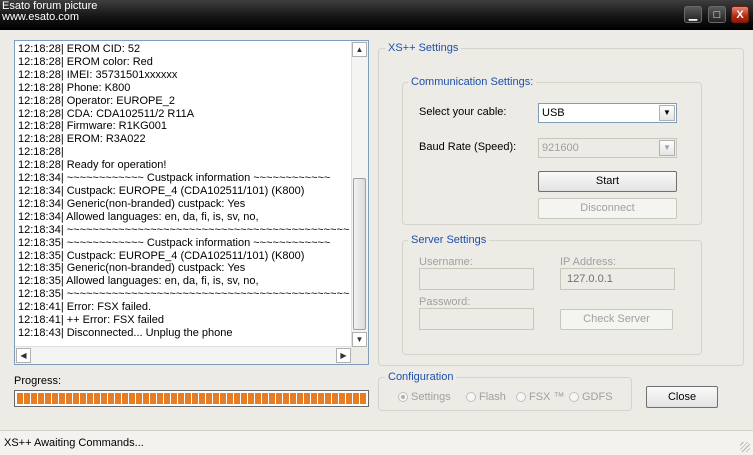 The image size is (753, 455). I want to click on radio-fsx: FSX ™, so click(540, 397).